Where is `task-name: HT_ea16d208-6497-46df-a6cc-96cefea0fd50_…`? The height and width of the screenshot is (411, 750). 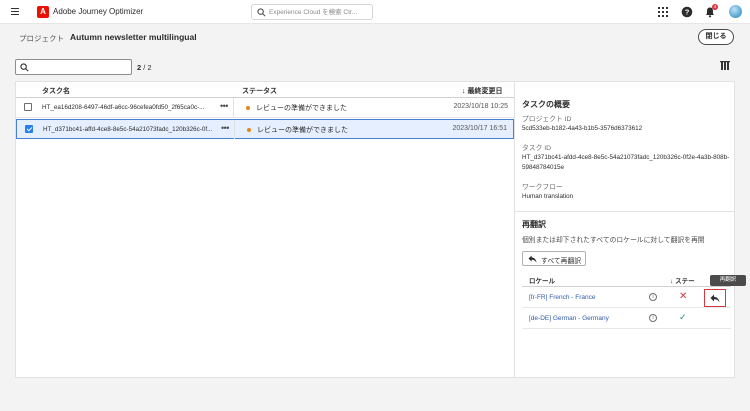
task-name: HT_ea16d208-6497-46df-a6cc-96cefea0fd50_… is located at coordinates (130, 107).